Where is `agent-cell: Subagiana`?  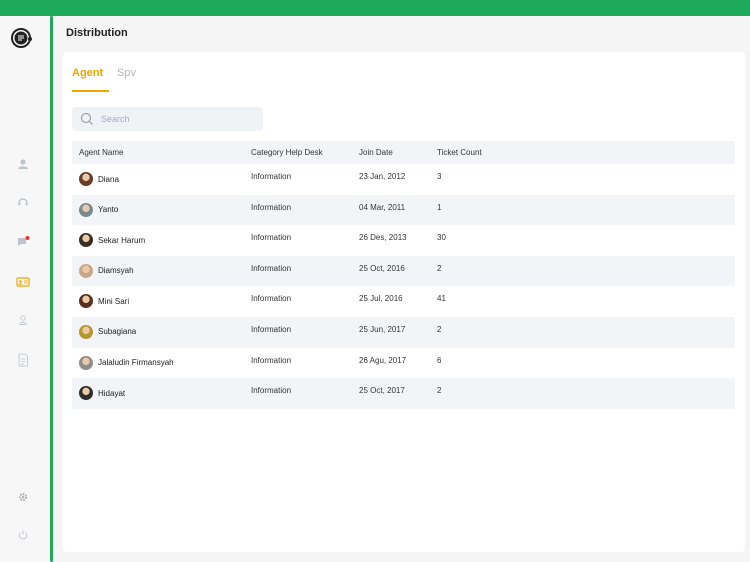 agent-cell: Subagiana is located at coordinates (161, 331).